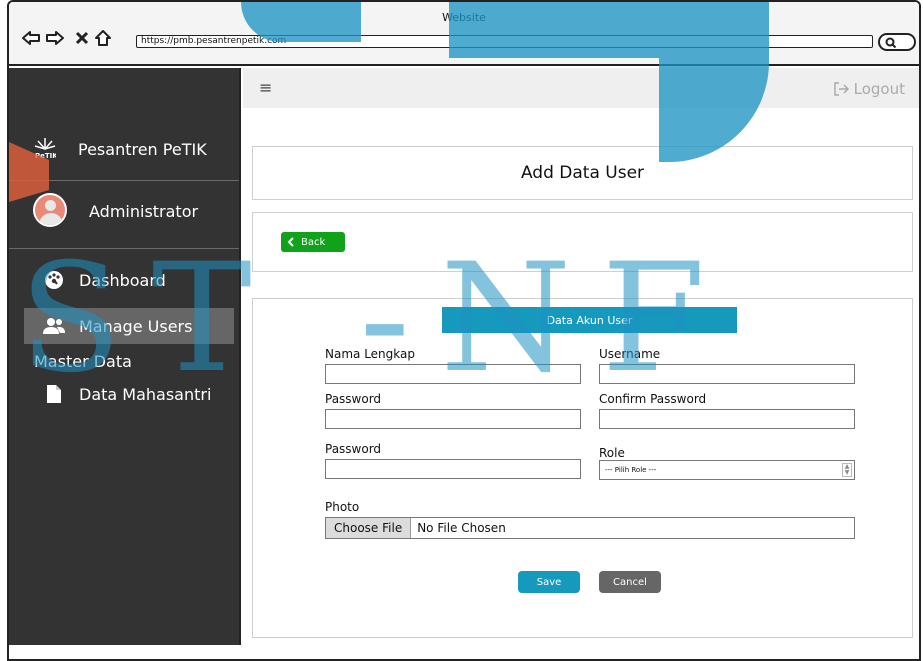 This screenshot has height=661, width=923. What do you see at coordinates (653, 399) in the screenshot?
I see `confirm-password-label: Confirm Password` at bounding box center [653, 399].